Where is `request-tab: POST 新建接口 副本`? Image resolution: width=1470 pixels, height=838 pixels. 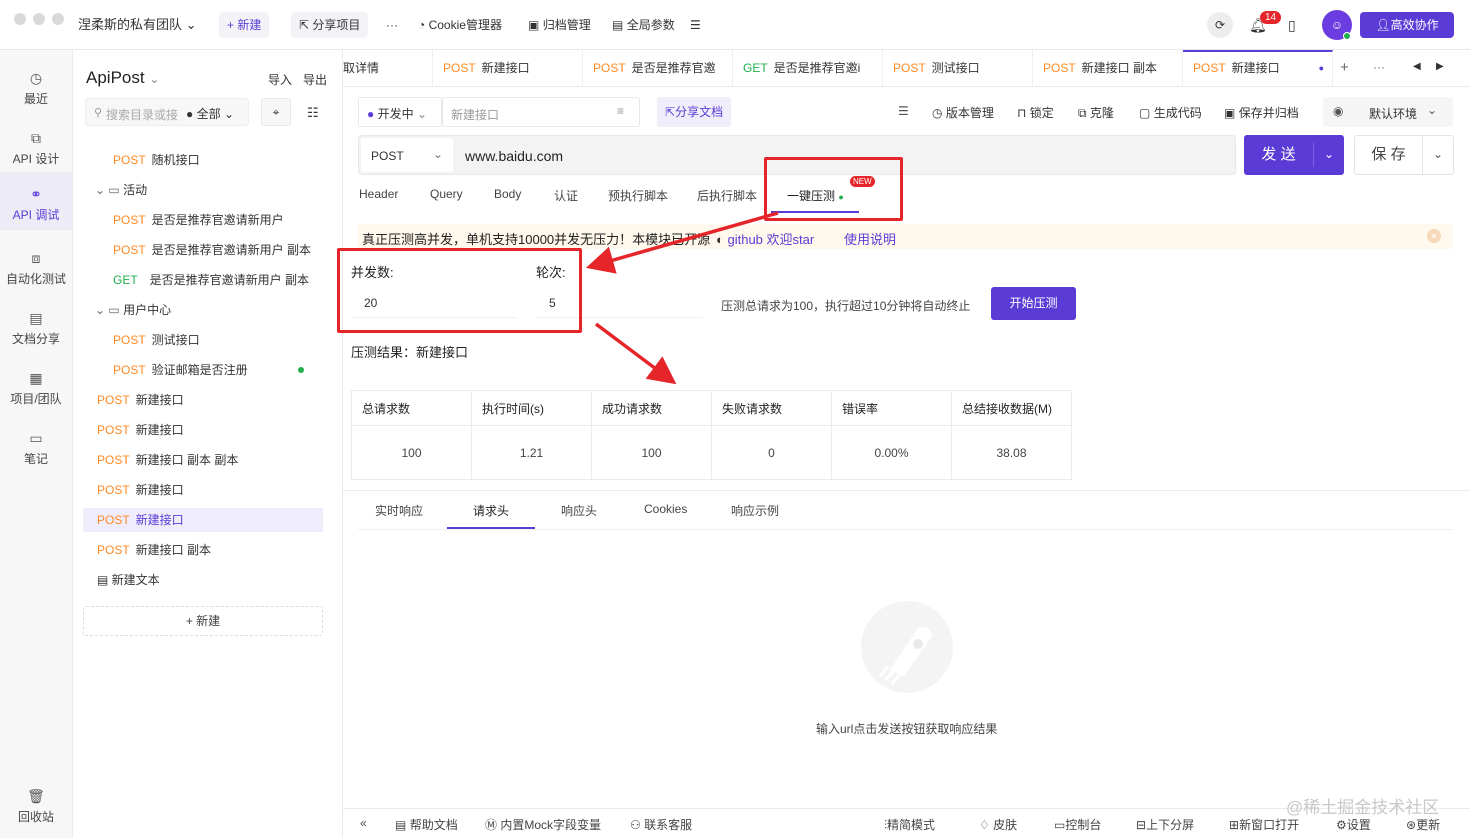
request-tab: POST 新建接口 副本 is located at coordinates (1108, 68).